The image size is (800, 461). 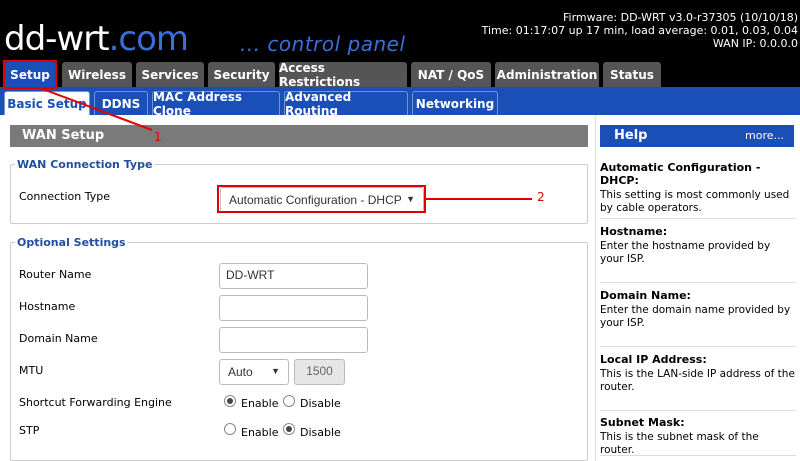 What do you see at coordinates (541, 197) in the screenshot?
I see `annotation-label-2: 2` at bounding box center [541, 197].